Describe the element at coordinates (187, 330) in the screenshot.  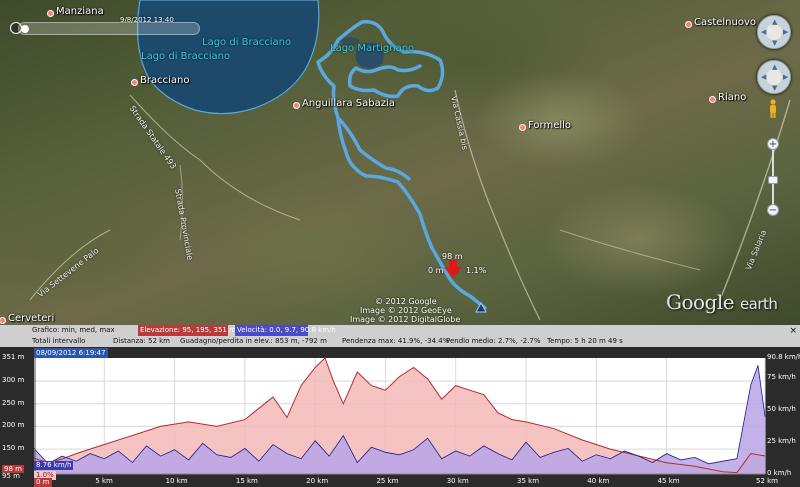
I see `elevation-chip: Elevazione: 95, 195, 351 m` at that location.